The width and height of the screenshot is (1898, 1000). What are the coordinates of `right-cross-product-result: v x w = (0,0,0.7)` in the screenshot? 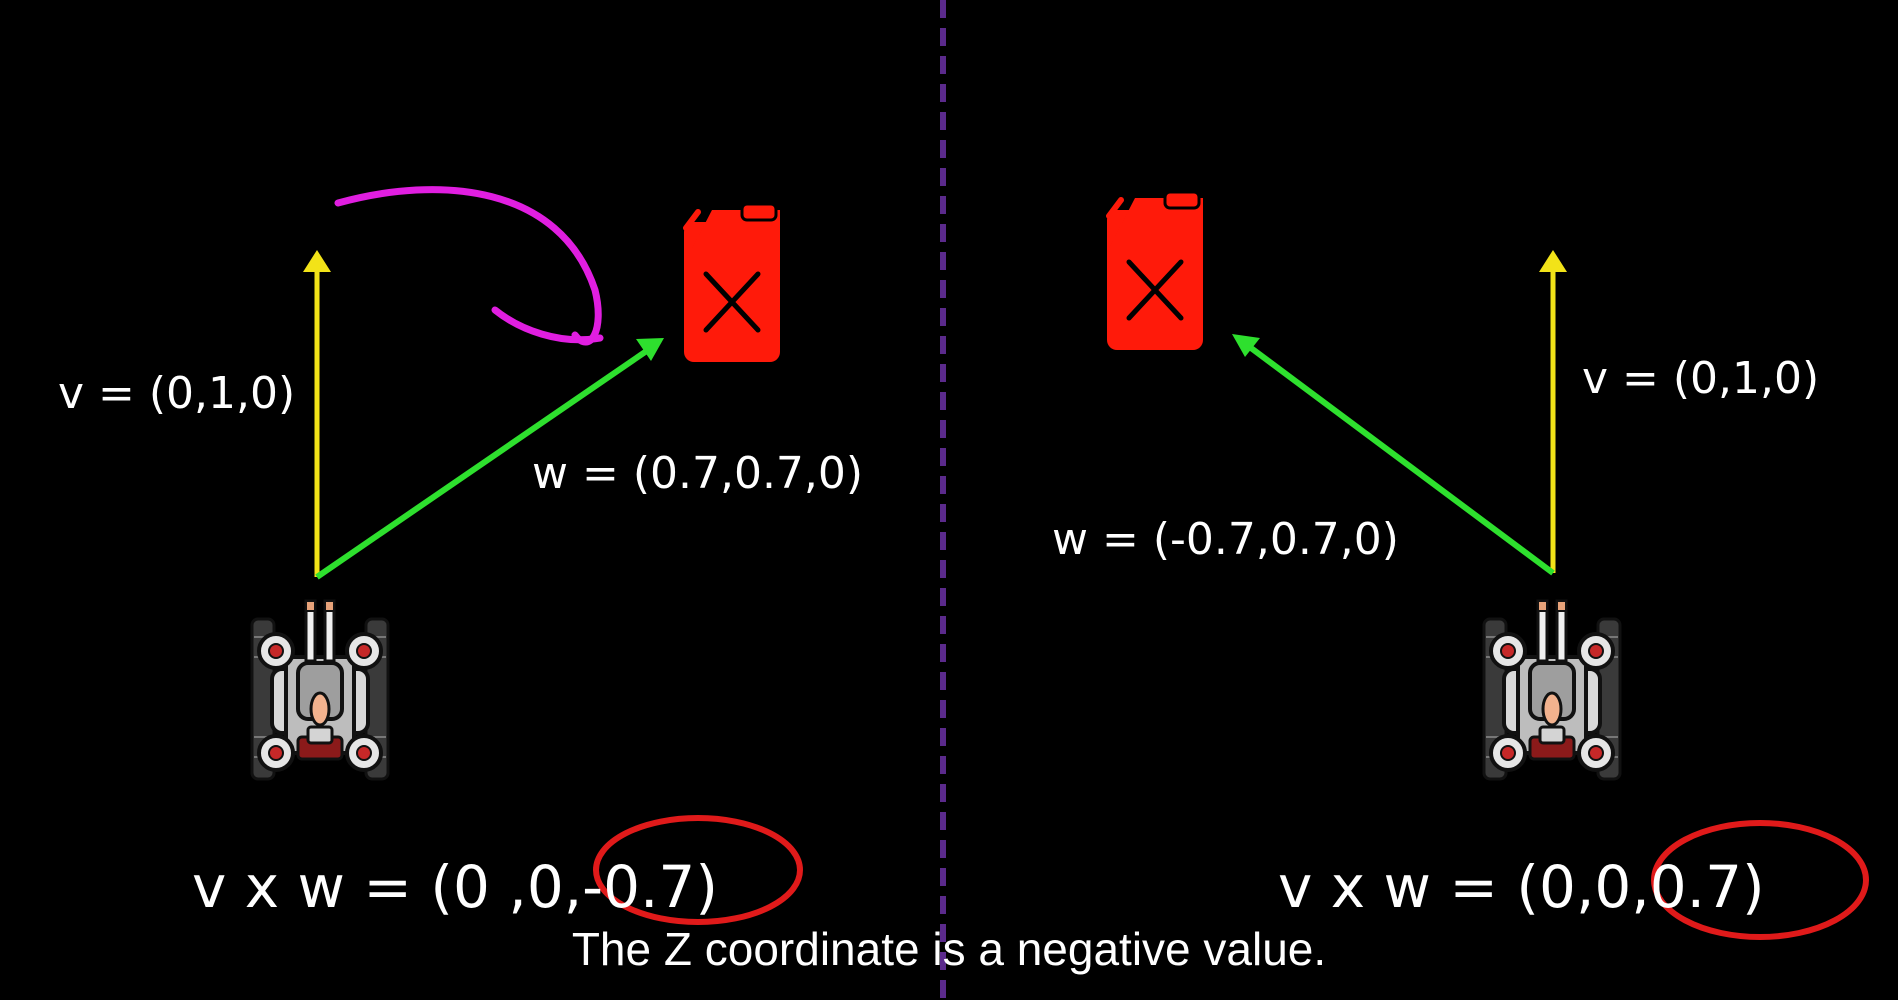 It's located at (1521, 887).